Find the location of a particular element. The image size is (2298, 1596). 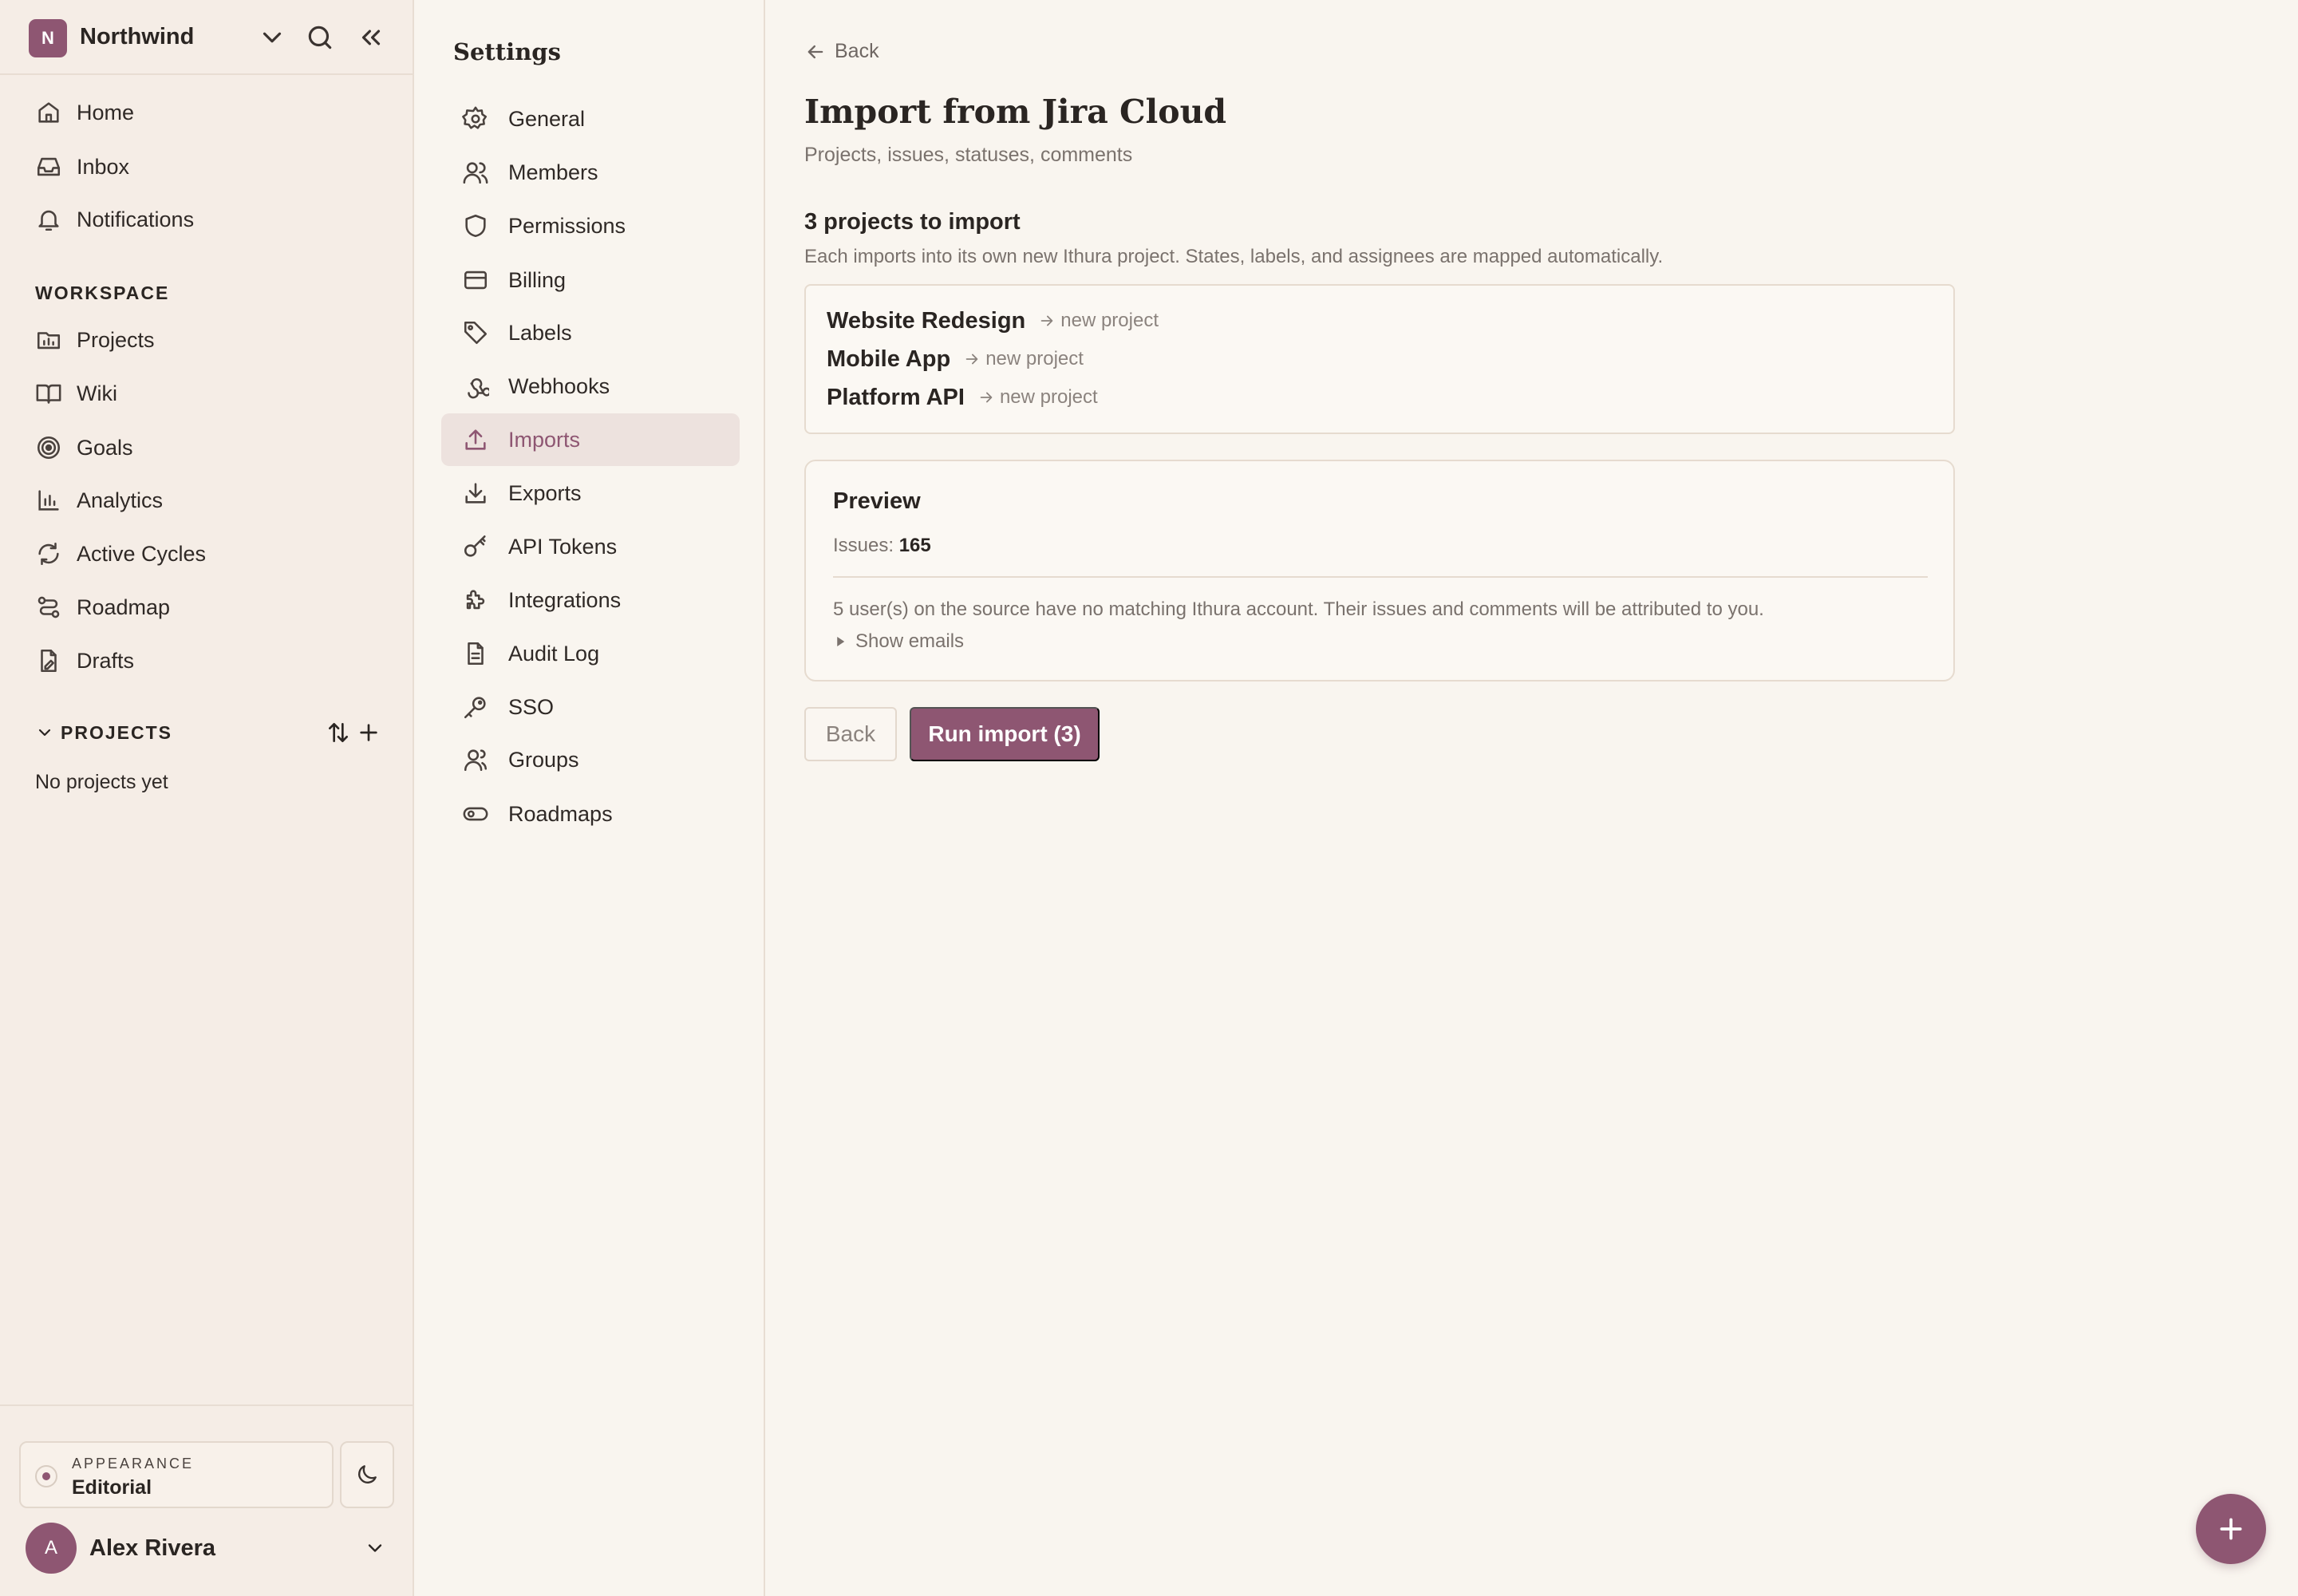

list-item: Mobile App new project is located at coordinates (955, 359).